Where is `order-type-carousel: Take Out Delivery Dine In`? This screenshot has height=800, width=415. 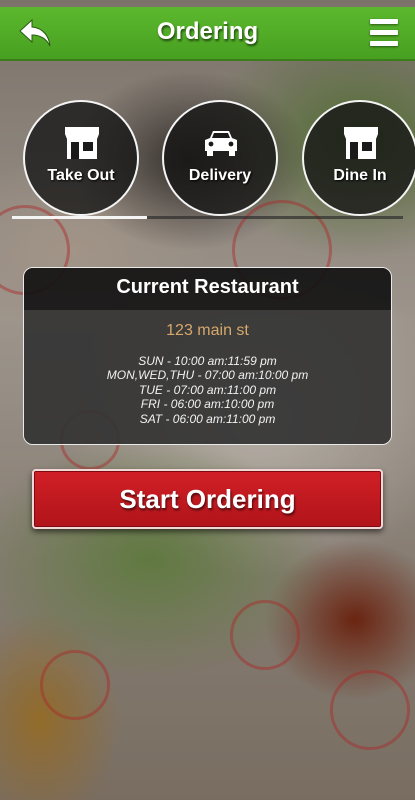 order-type-carousel: Take Out Delivery Dine In is located at coordinates (207, 159).